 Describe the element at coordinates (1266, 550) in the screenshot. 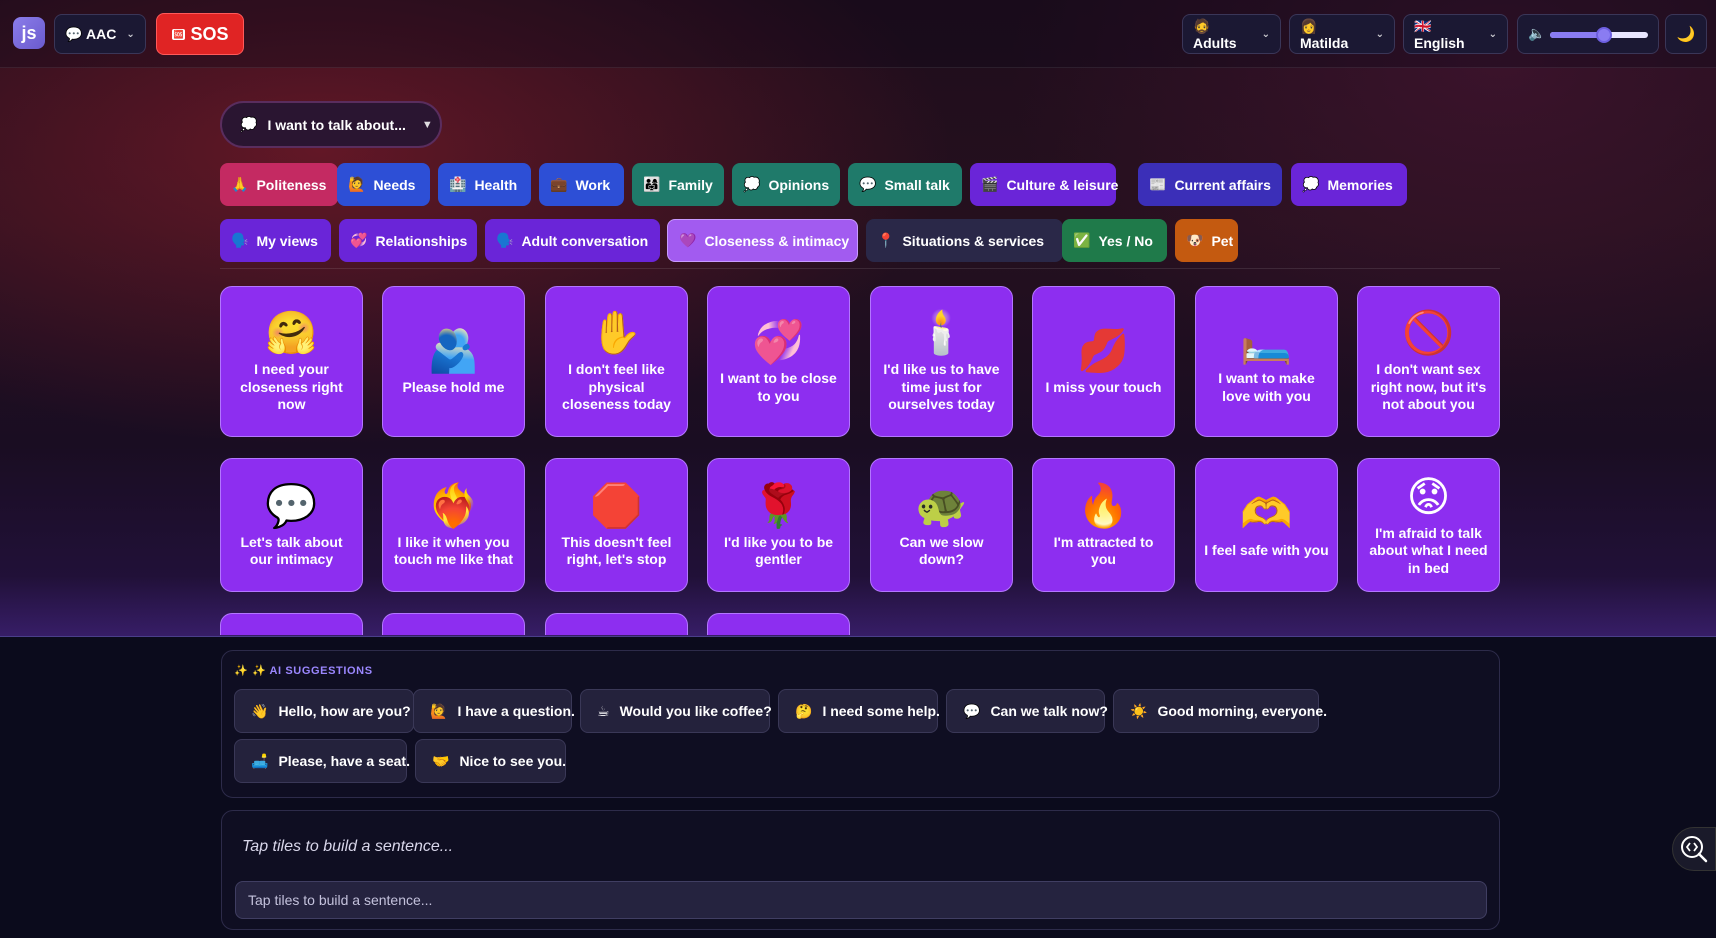

I see `tile-label: I feel safe with you` at that location.